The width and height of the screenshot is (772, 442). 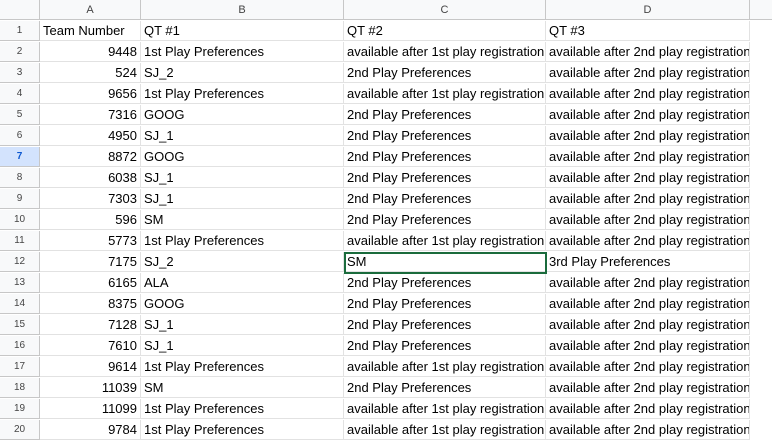 I want to click on cell-team-number: 8375, so click(x=90, y=304).